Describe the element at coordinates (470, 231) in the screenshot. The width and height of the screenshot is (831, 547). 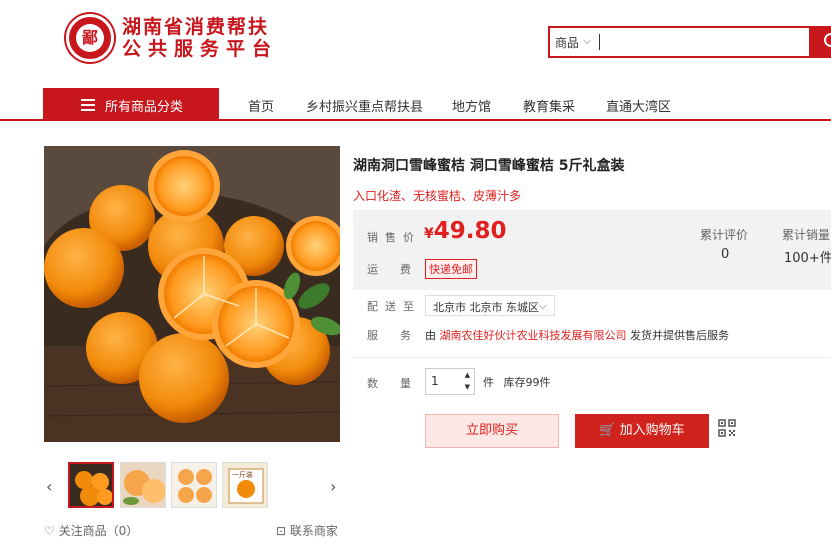
I see `price-value: 49.80` at that location.